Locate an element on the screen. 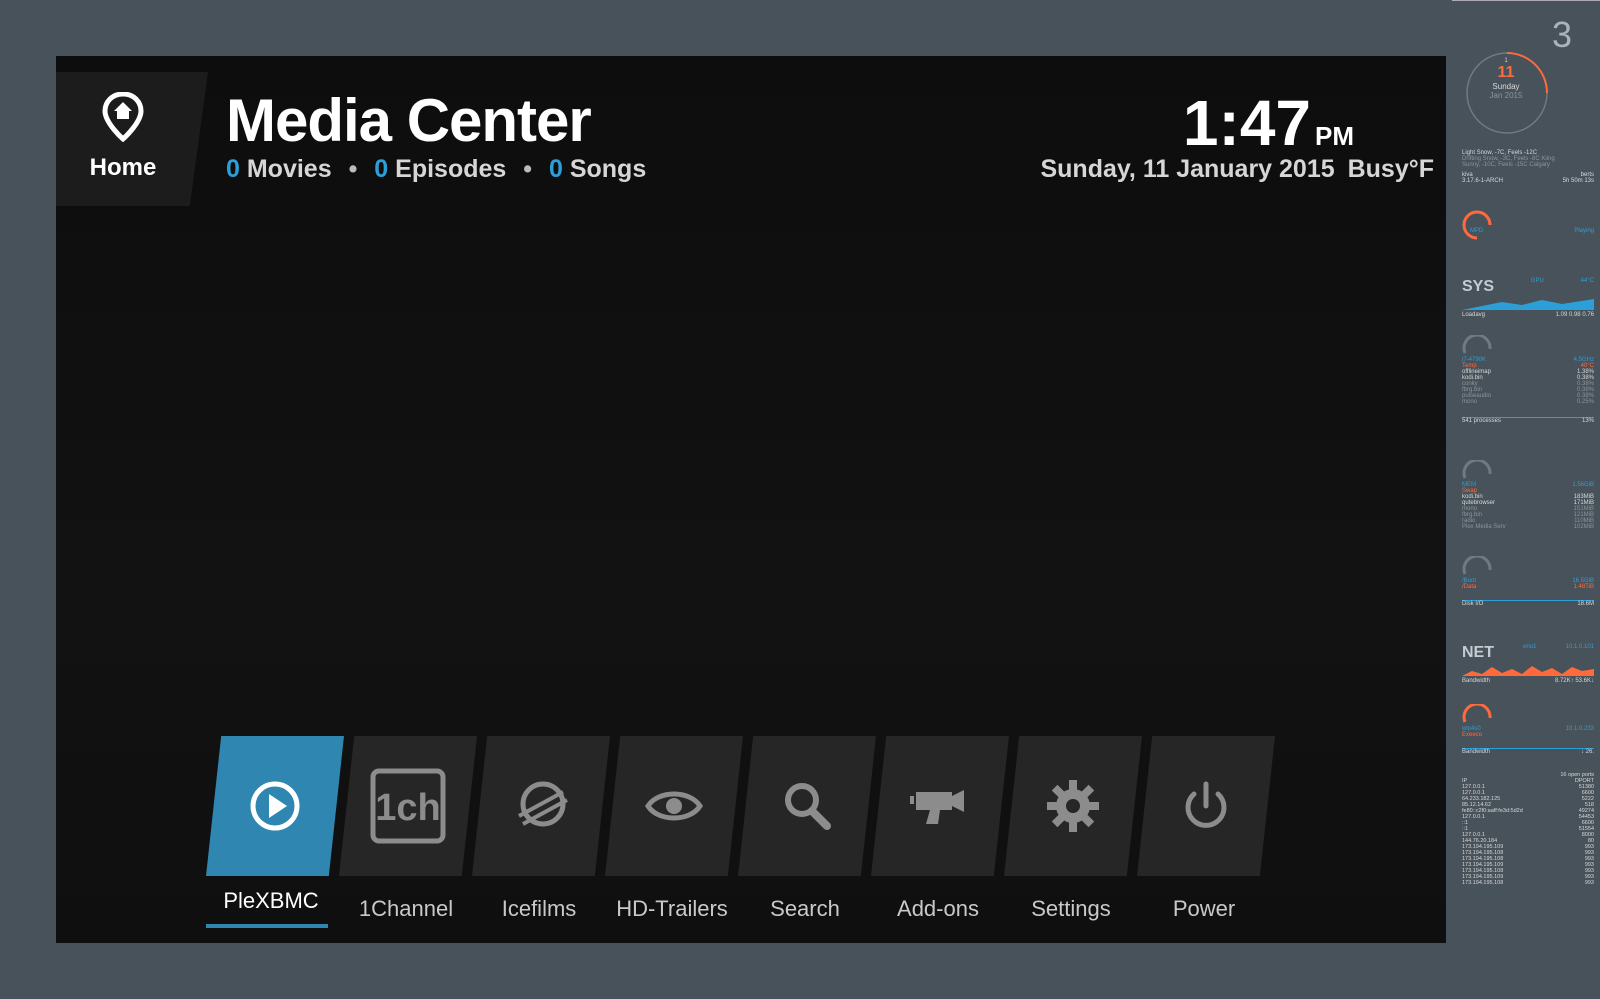  menu-tile-settings is located at coordinates (1073, 806).